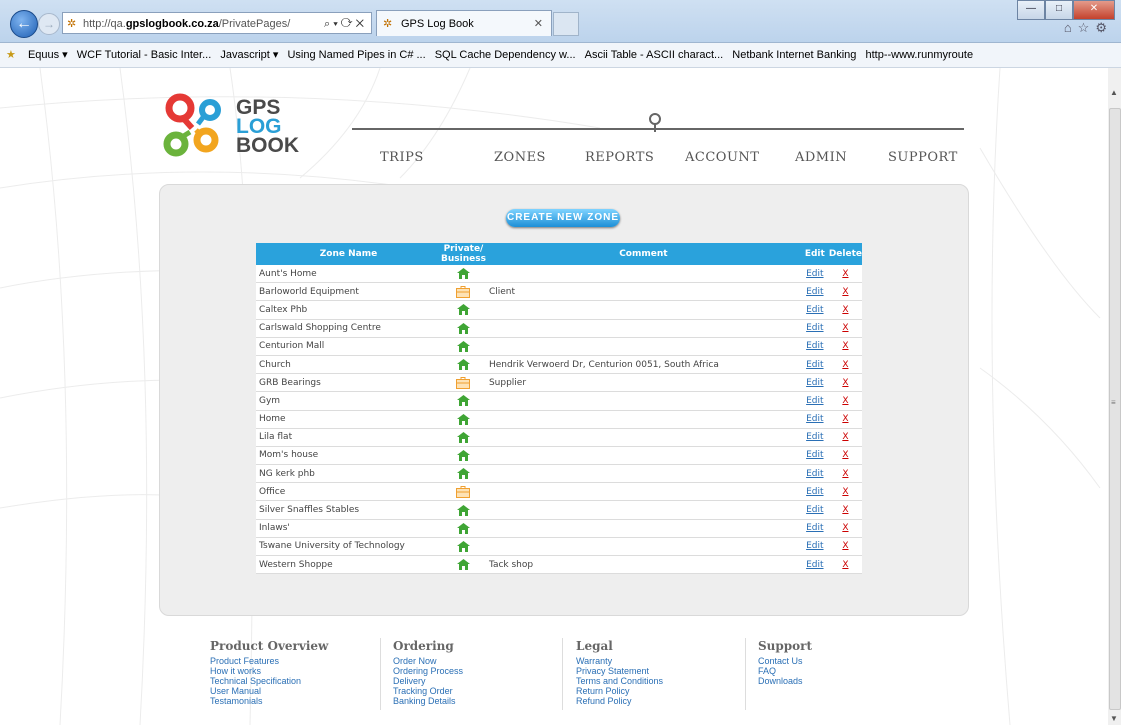 This screenshot has width=1121, height=725. I want to click on nav-trips: TRIPS, so click(402, 157).